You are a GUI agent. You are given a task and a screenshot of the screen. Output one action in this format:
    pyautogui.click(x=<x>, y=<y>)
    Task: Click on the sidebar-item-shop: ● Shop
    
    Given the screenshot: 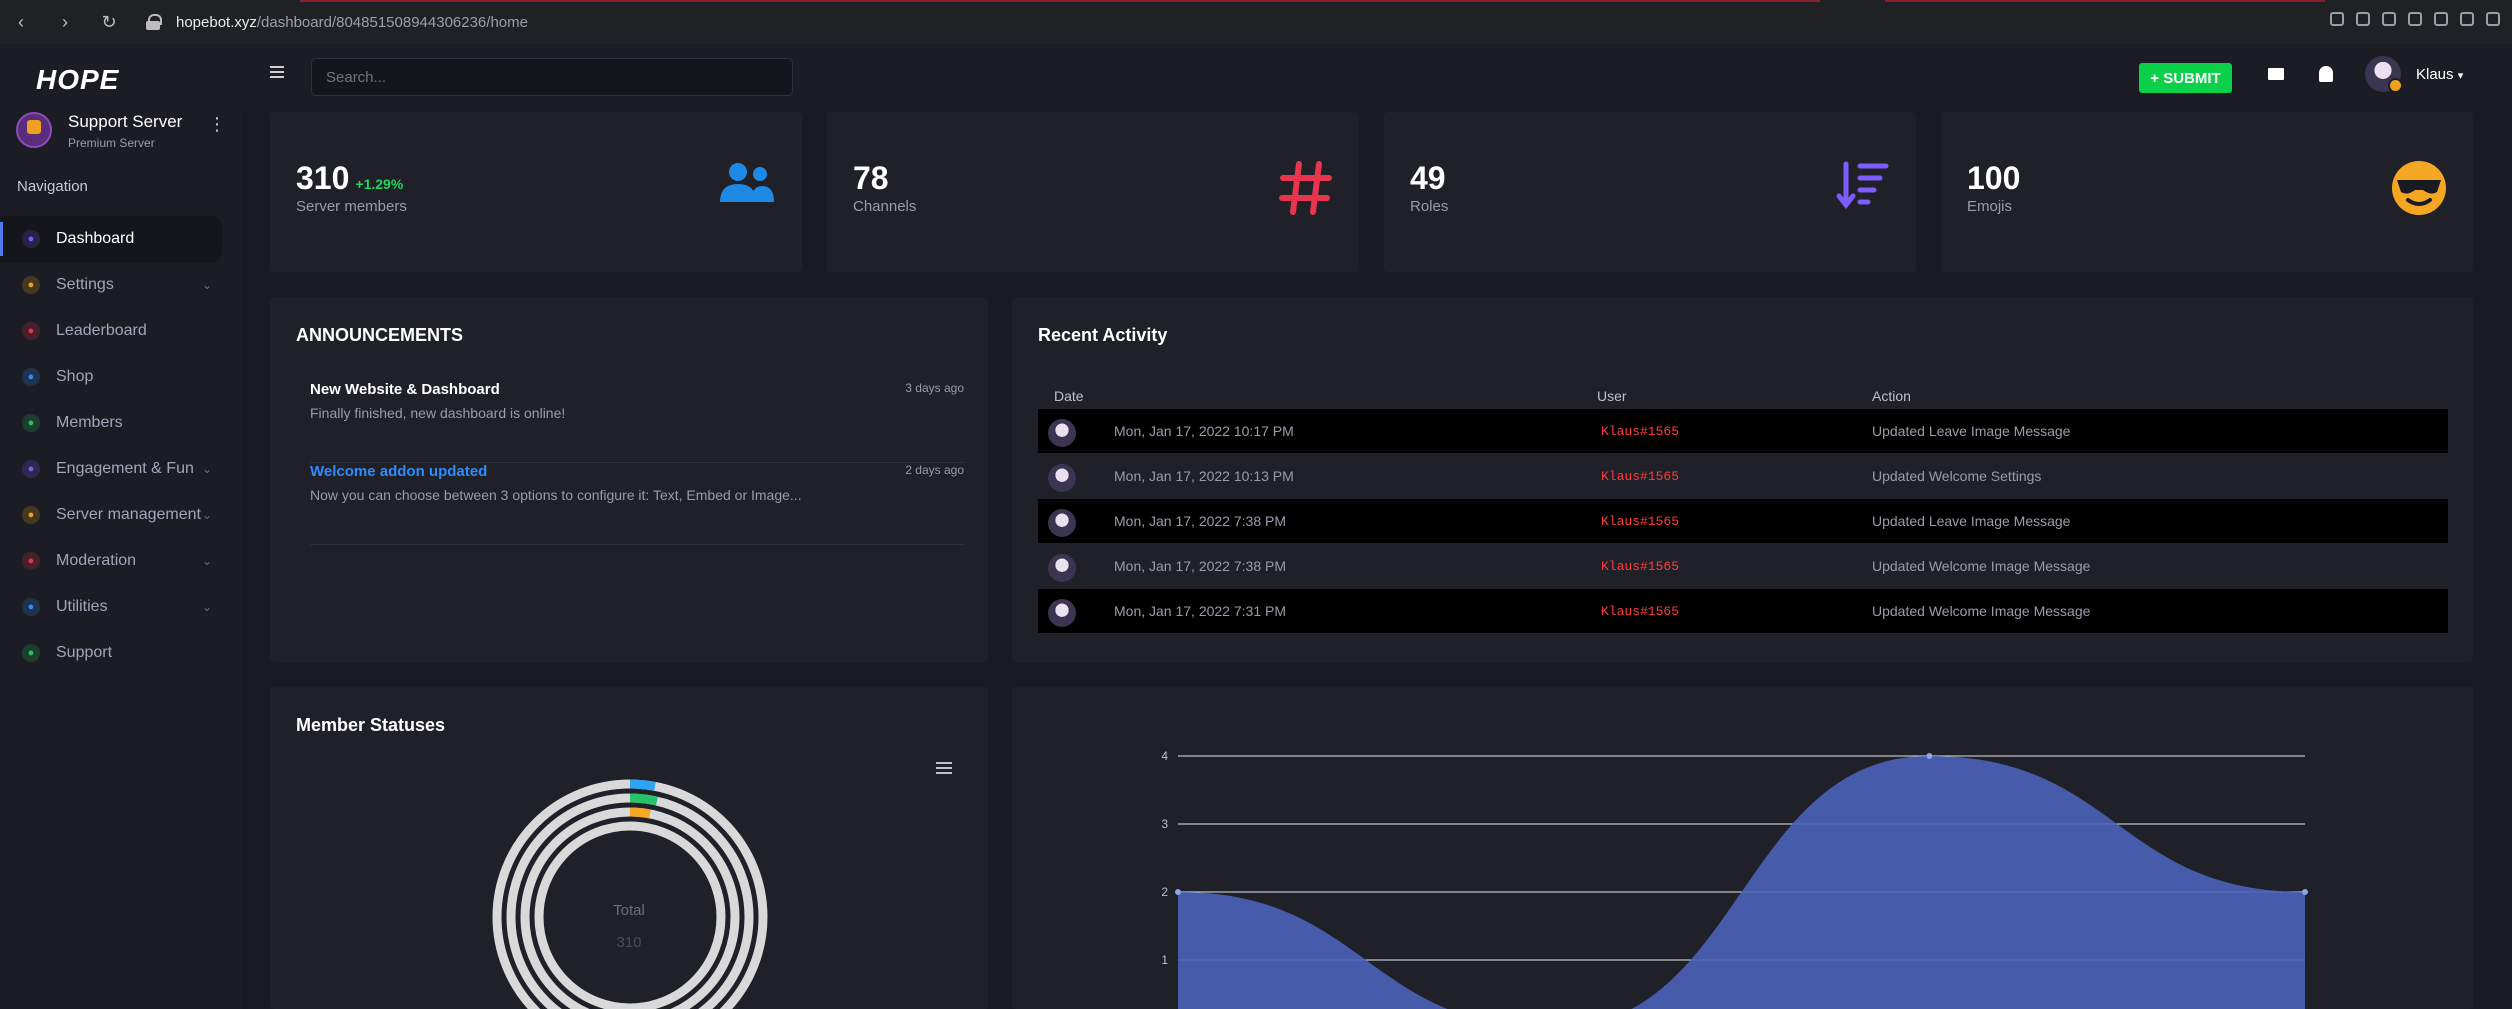 What is the action you would take?
    pyautogui.click(x=121, y=377)
    